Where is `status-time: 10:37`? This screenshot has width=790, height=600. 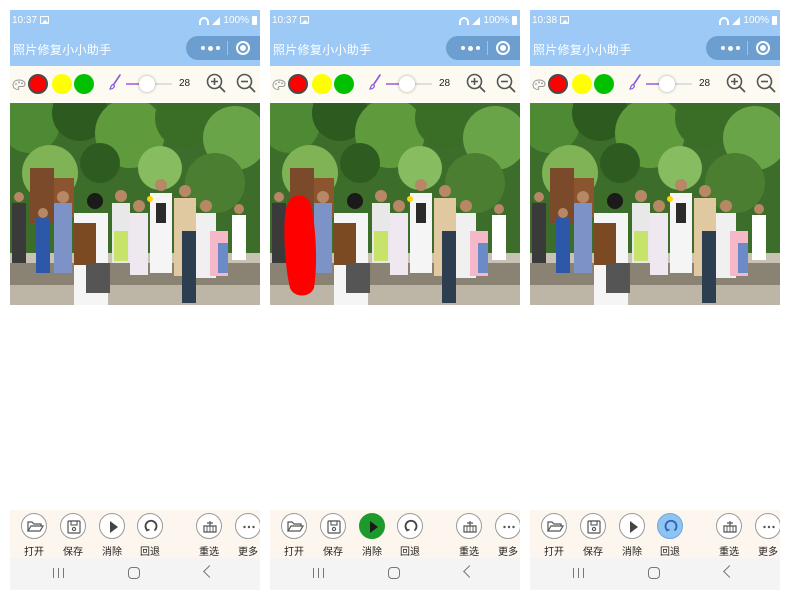 status-time: 10:37 is located at coordinates (25, 20).